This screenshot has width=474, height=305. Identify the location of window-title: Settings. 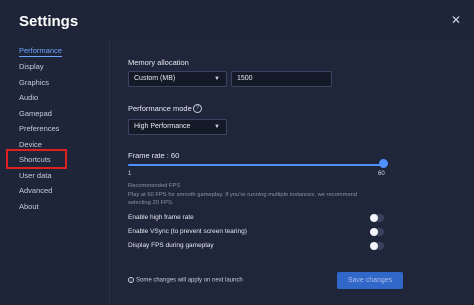
(49, 21).